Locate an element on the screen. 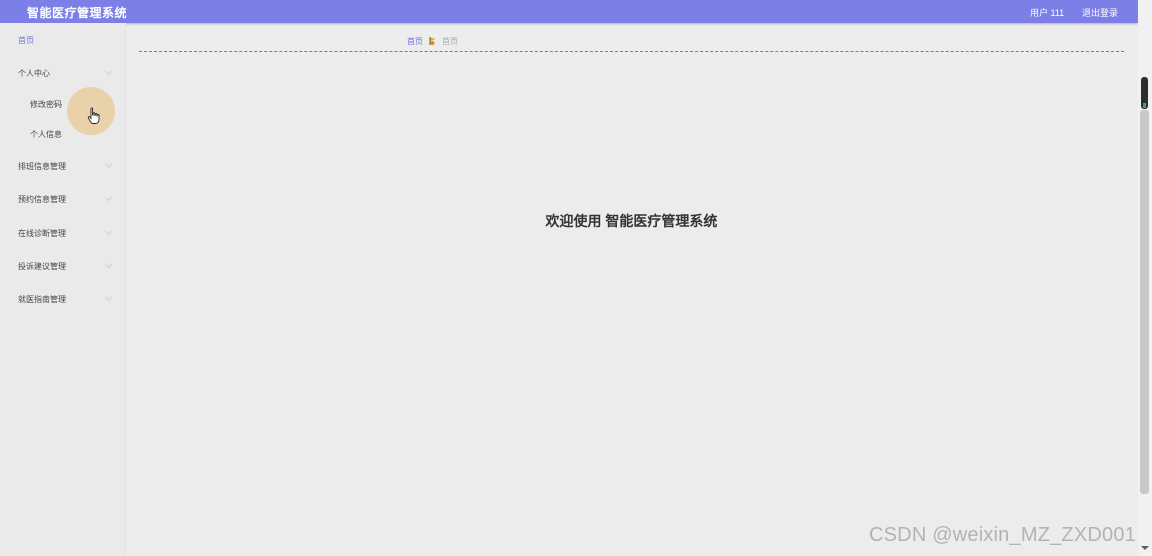 The width and height of the screenshot is (1152, 556). logout-link: 退出登录 is located at coordinates (1100, 12).